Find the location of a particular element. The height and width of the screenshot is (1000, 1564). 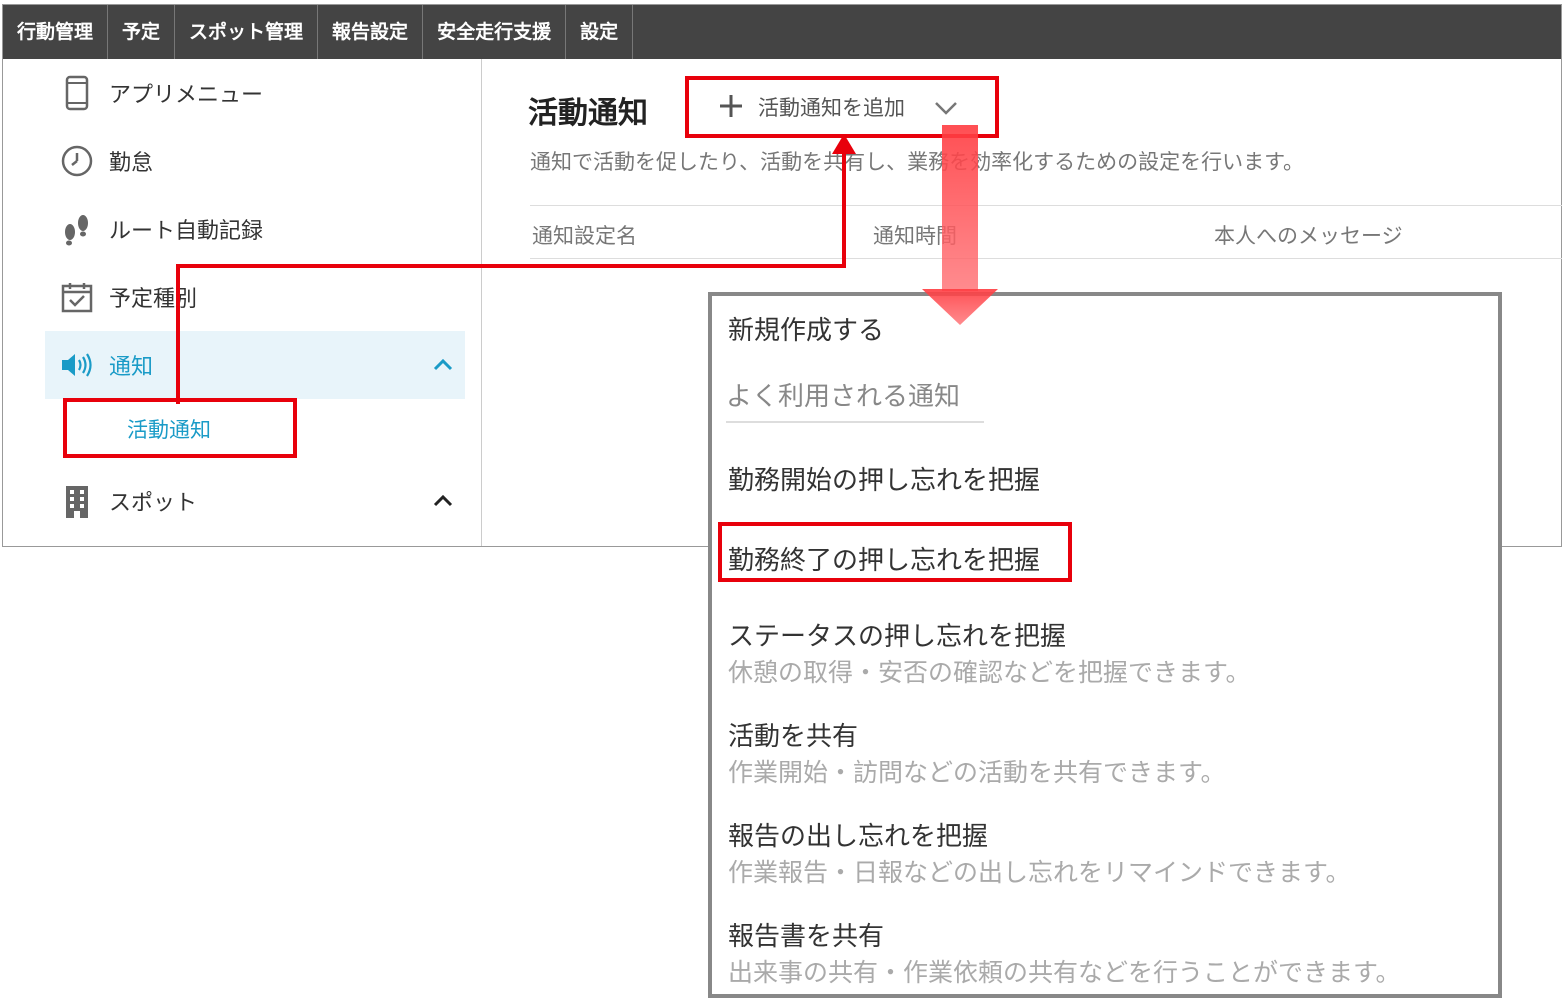

sidebar-item-label: スポット is located at coordinates (153, 503).